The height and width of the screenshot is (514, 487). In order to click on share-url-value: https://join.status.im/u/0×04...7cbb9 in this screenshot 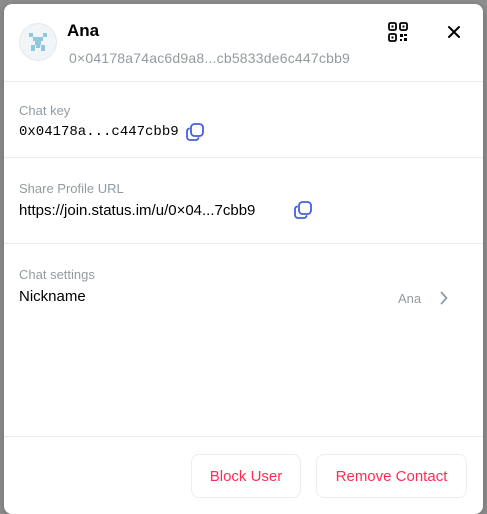, I will do `click(137, 210)`.